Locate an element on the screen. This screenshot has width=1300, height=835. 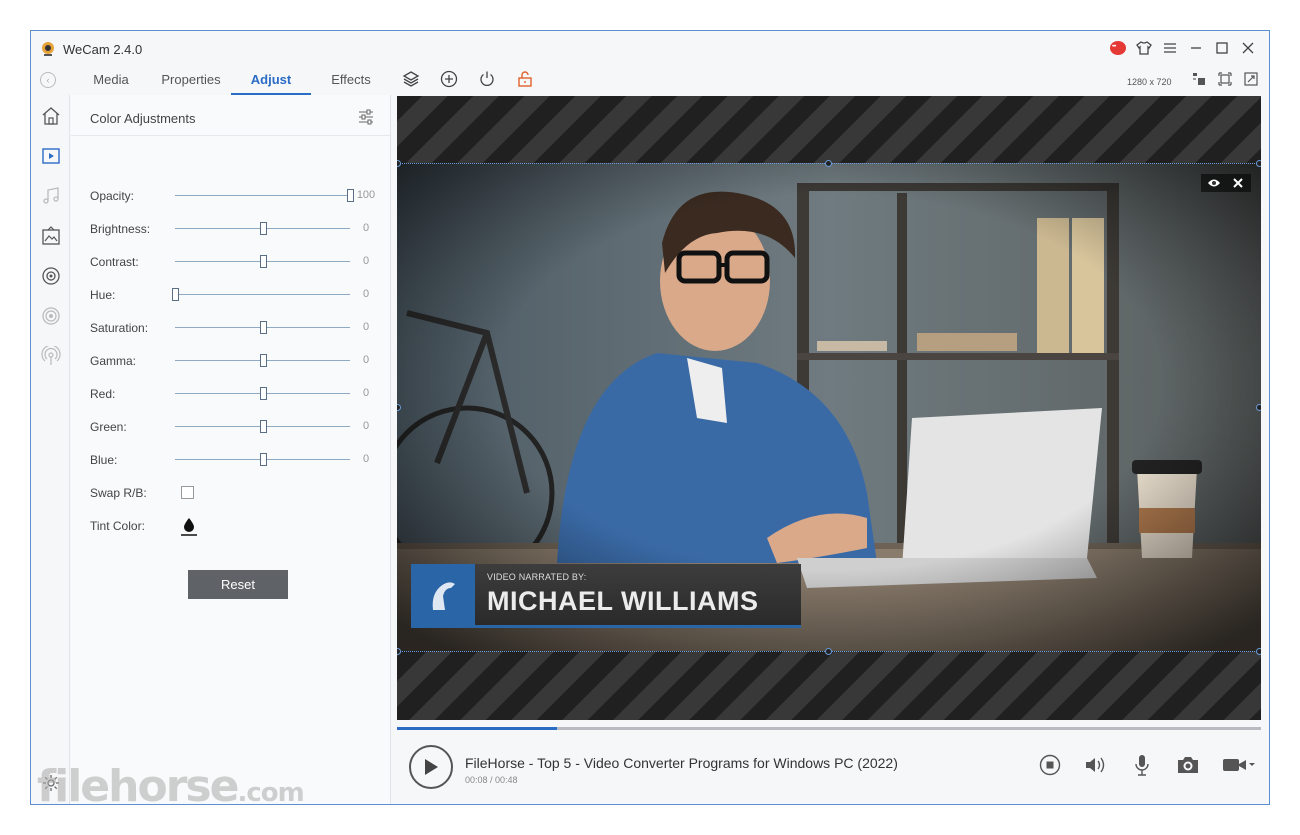
microphone-icon is located at coordinates (1142, 765).